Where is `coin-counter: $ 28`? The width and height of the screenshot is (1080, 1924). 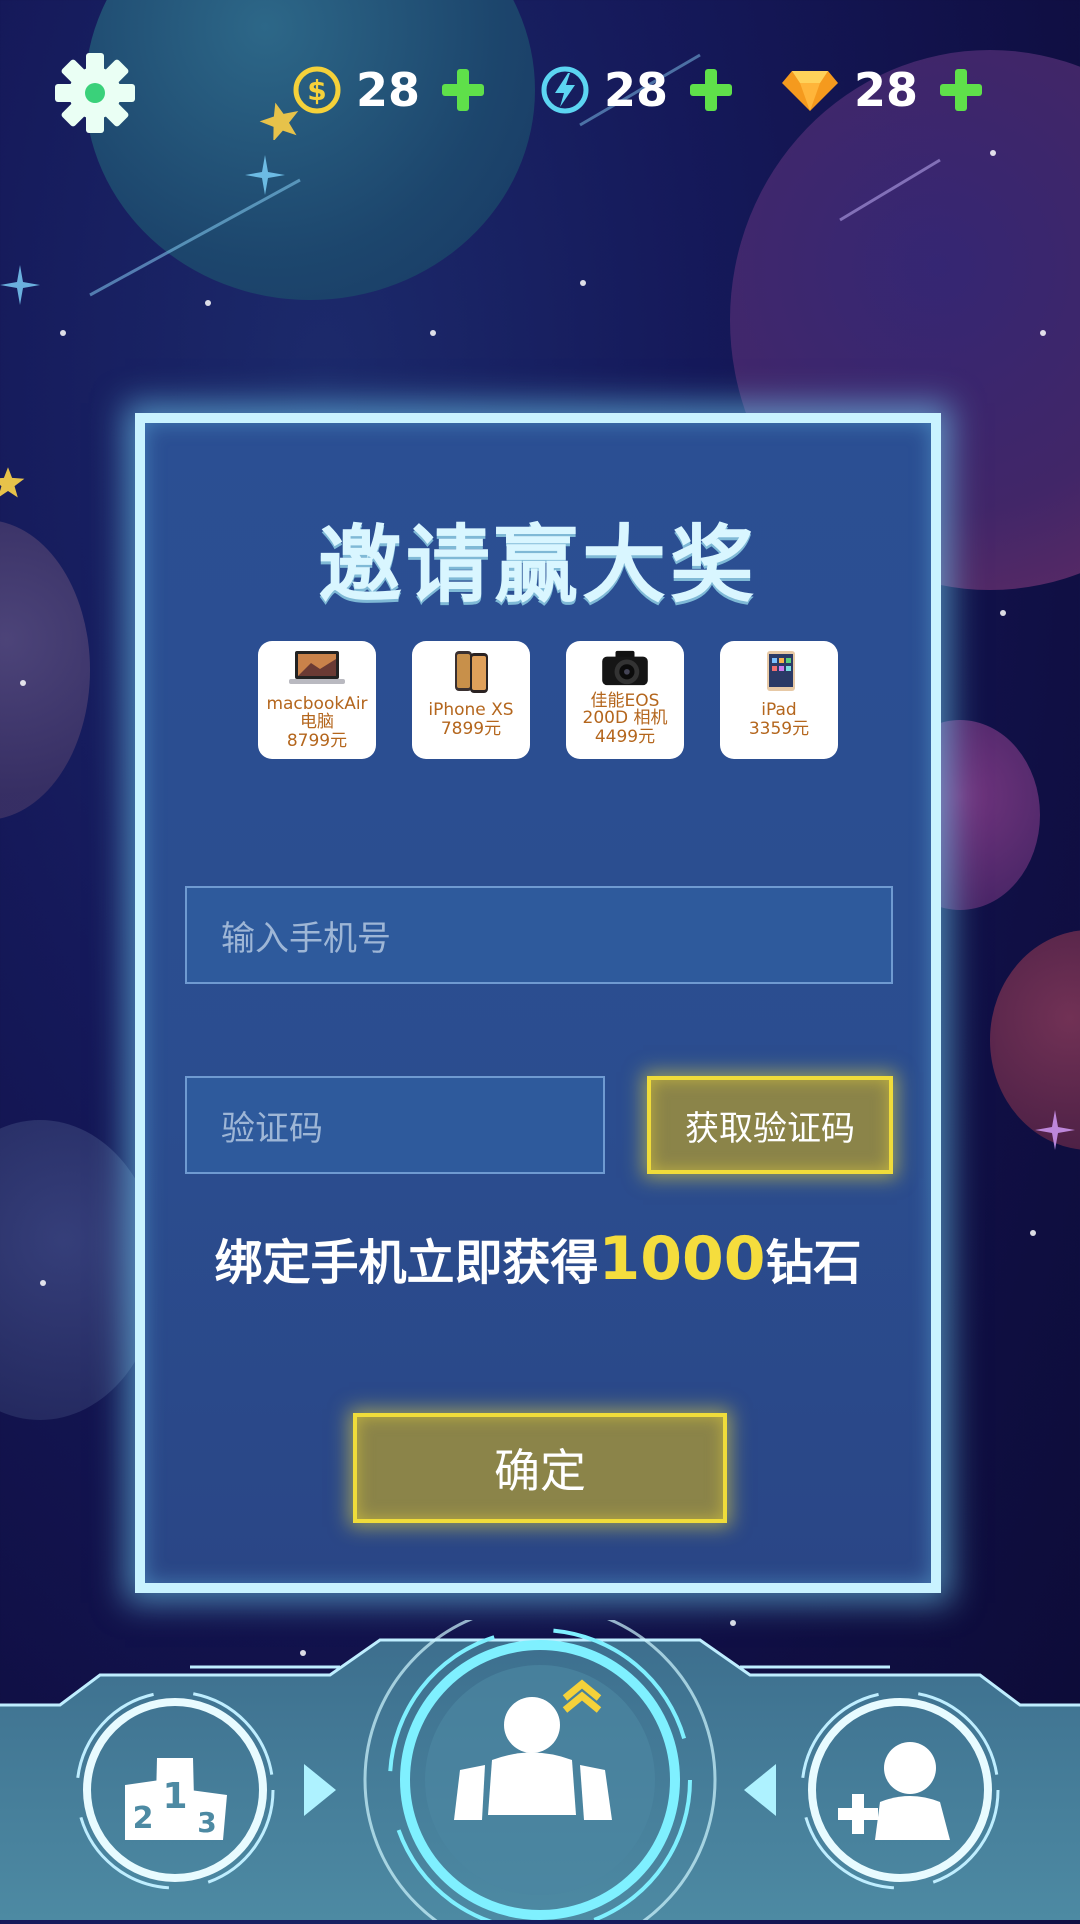 coin-counter: $ 28 is located at coordinates (388, 90).